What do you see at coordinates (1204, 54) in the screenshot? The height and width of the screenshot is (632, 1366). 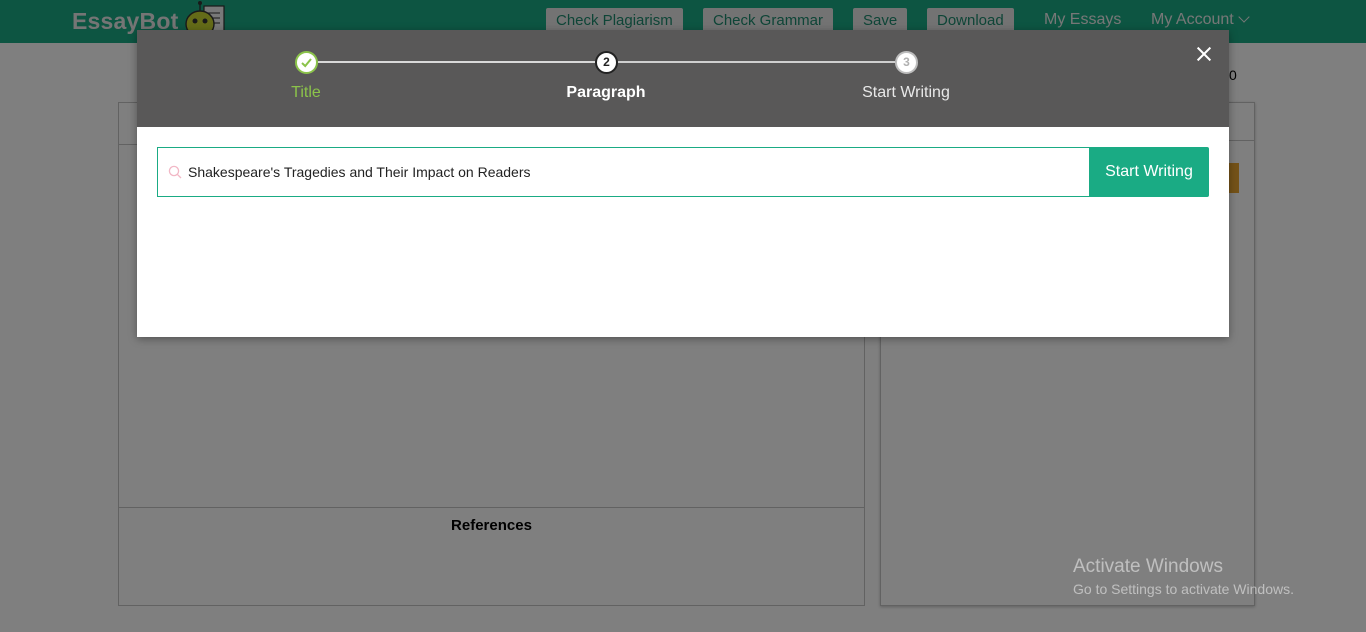 I see `close-modal-button` at bounding box center [1204, 54].